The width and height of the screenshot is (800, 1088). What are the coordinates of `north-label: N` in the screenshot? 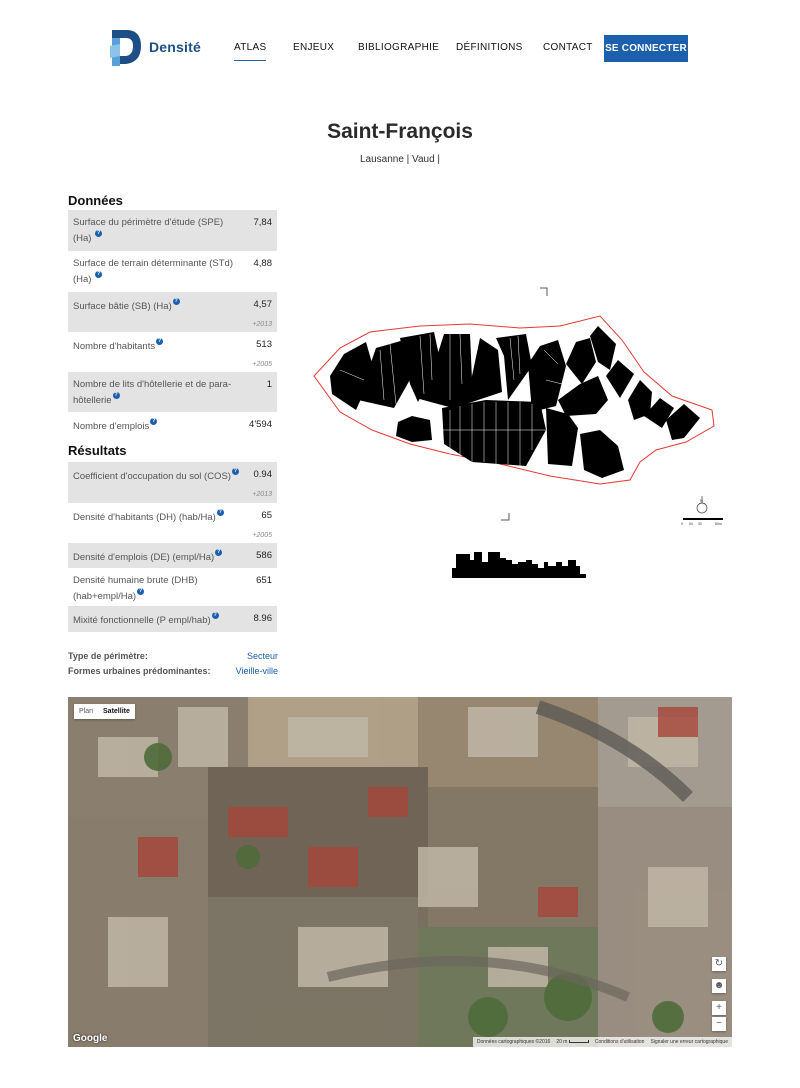 It's located at (701, 500).